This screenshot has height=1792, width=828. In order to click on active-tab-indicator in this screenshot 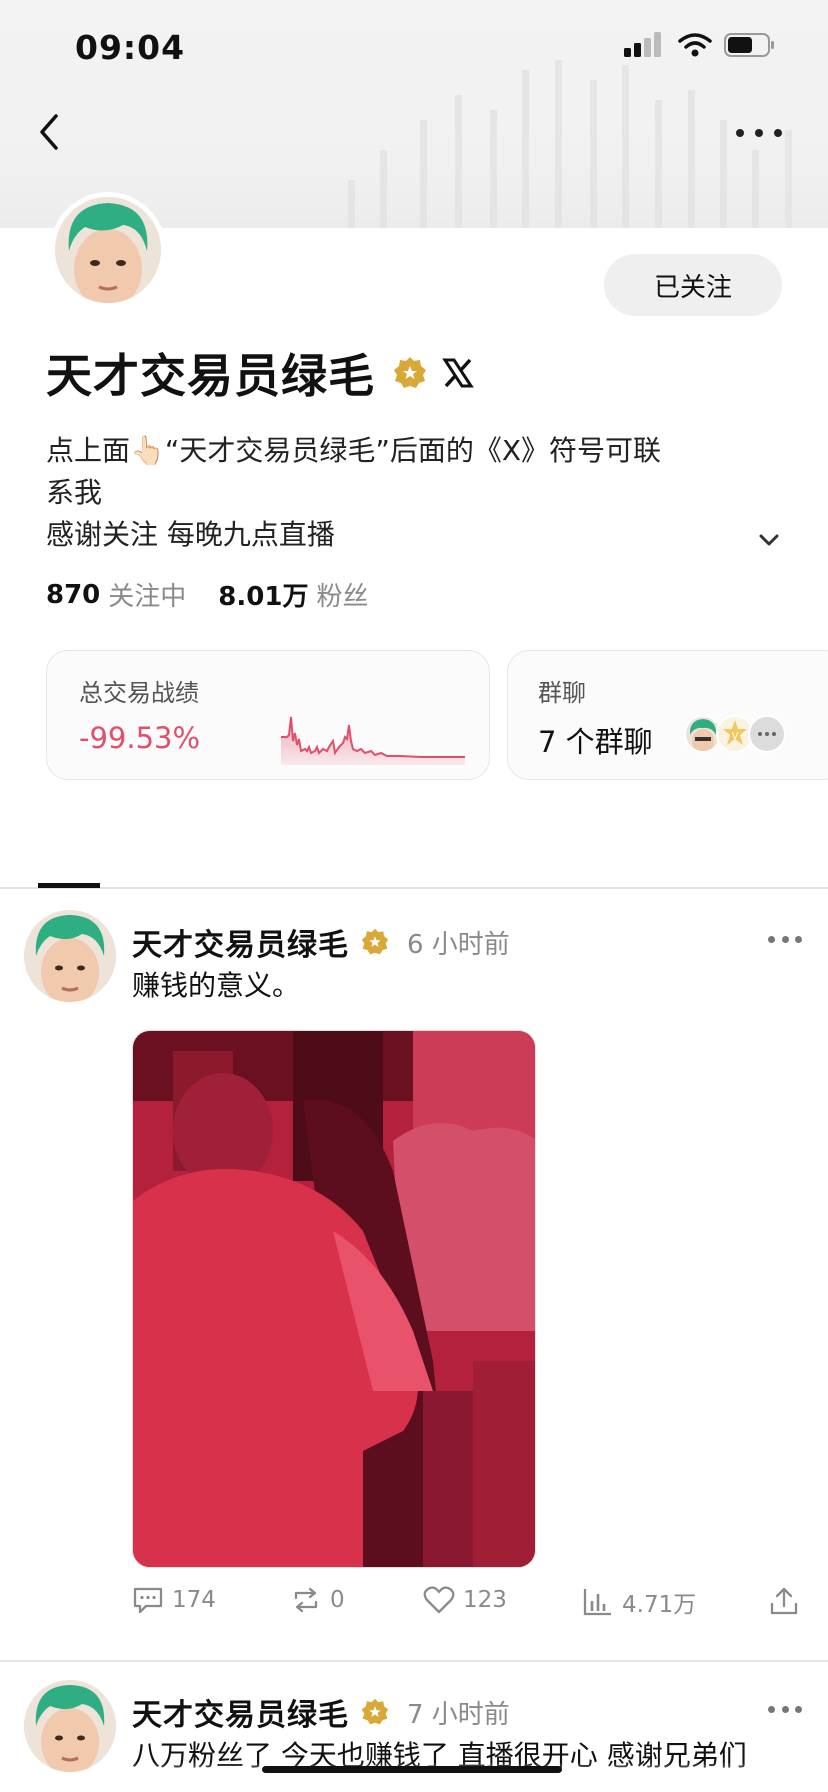, I will do `click(69, 885)`.